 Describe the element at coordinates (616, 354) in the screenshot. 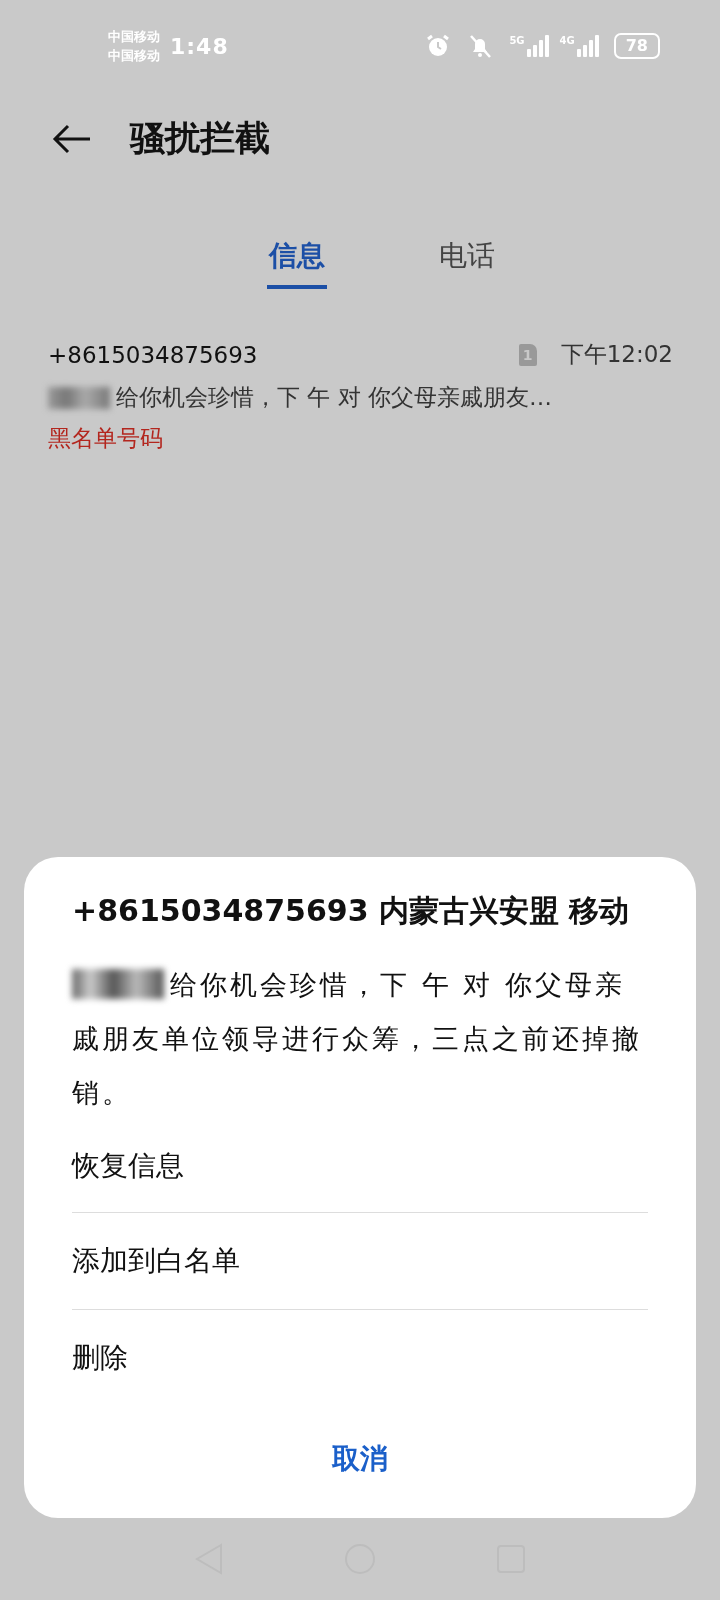

I see `message-time: 下午12:02` at that location.